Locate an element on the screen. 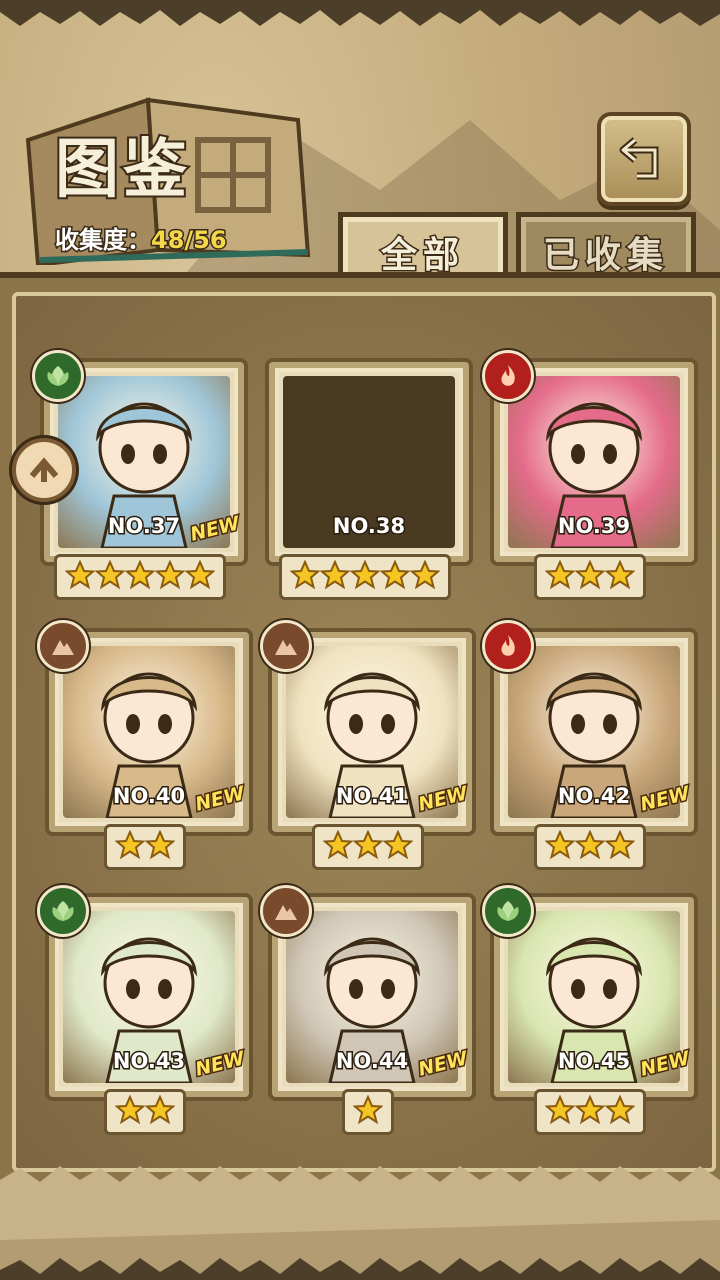  collection-card: NO.40 NEW is located at coordinates (145, 749).